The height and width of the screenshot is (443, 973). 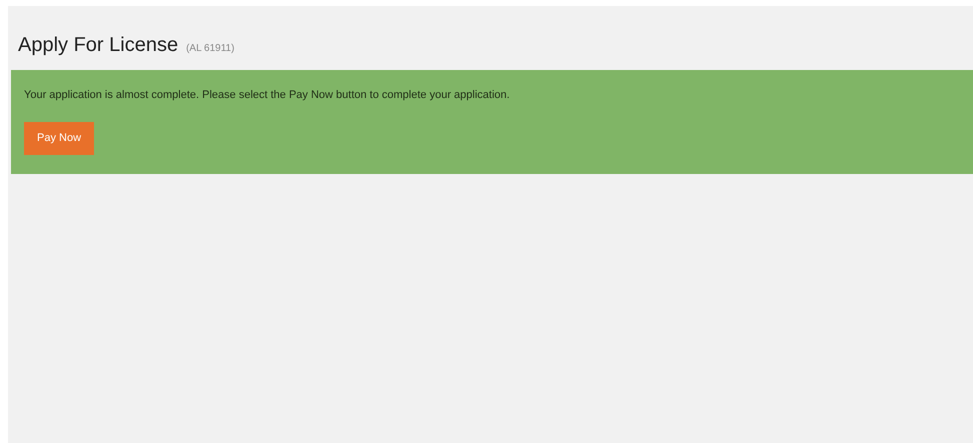 What do you see at coordinates (59, 138) in the screenshot?
I see `pay-now-button: Pay Now` at bounding box center [59, 138].